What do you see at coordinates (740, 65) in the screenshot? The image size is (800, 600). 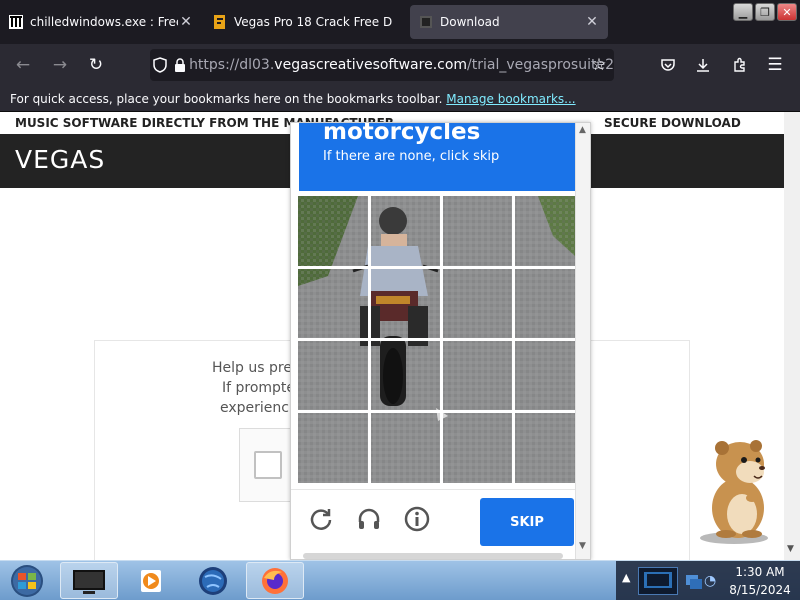 I see `extensions-icon` at bounding box center [740, 65].